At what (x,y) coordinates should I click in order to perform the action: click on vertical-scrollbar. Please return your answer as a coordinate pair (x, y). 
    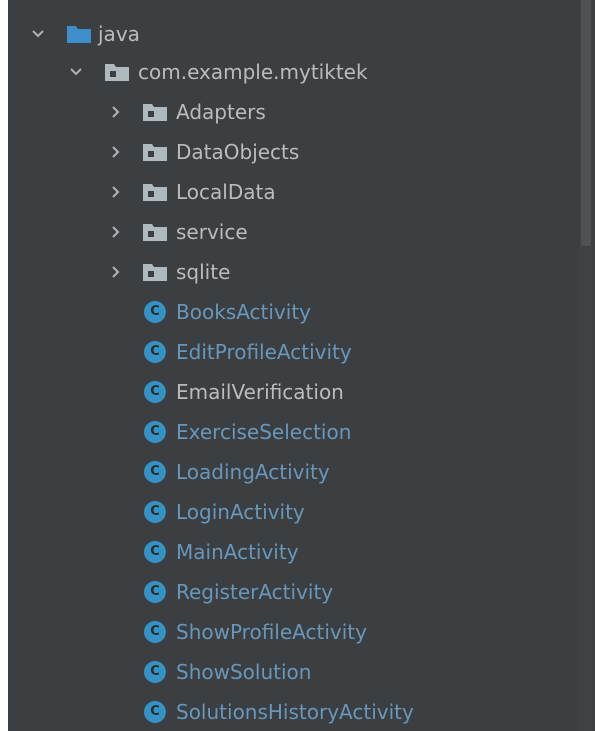
    Looking at the image, I should click on (586, 365).